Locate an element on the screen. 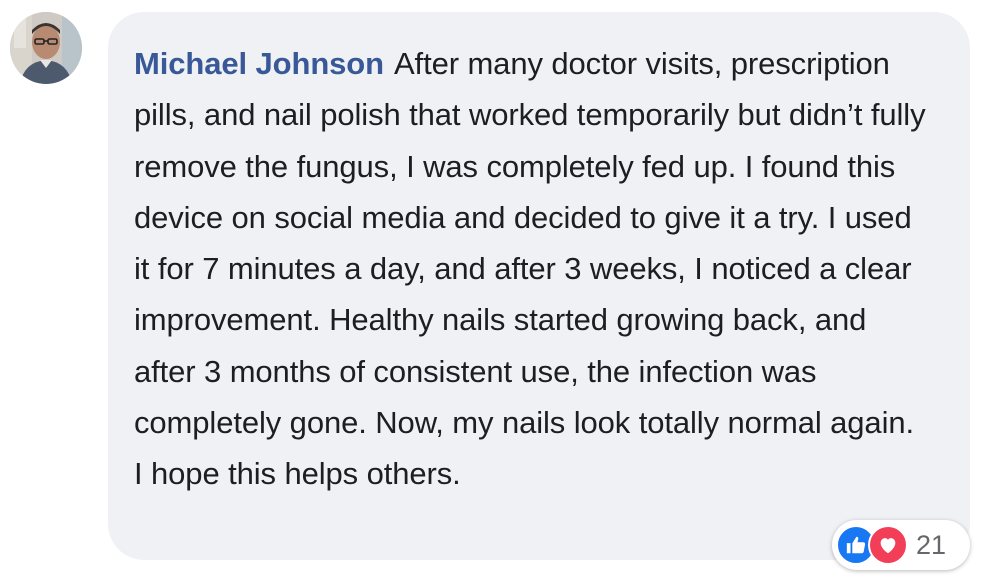  avatar-image is located at coordinates (46, 48).